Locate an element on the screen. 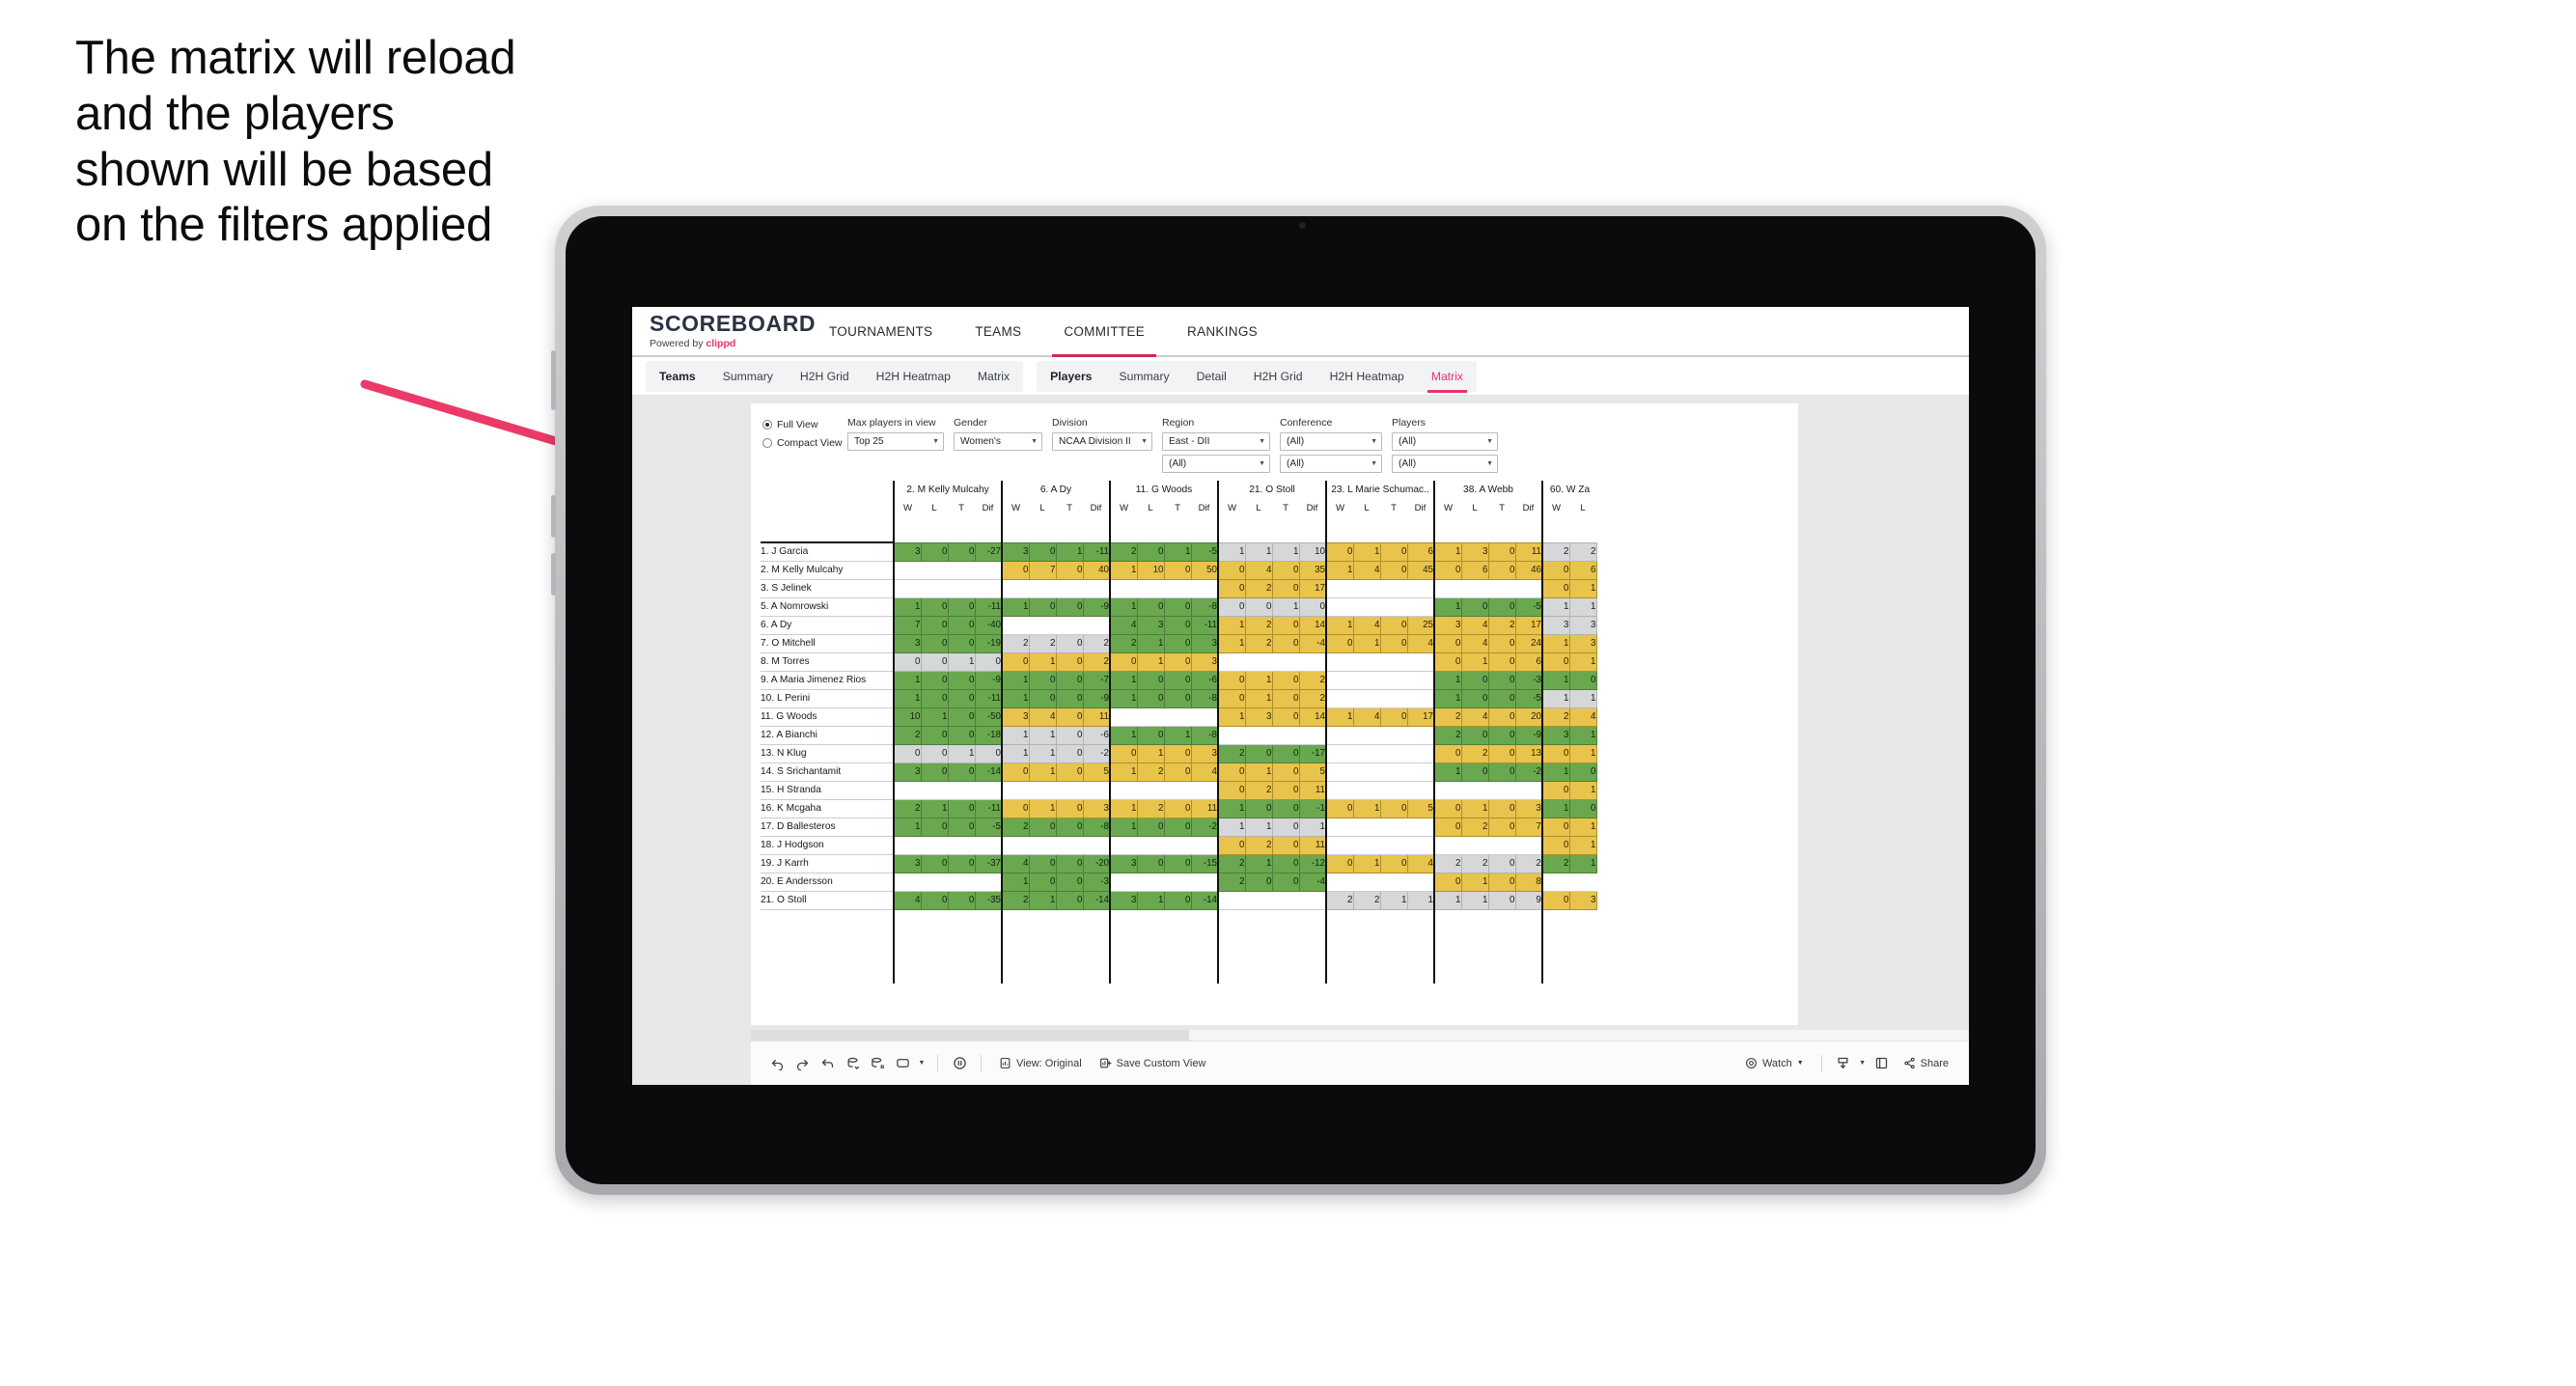 The image size is (2576, 1386). matrix-cell: 50 is located at coordinates (1204, 570).